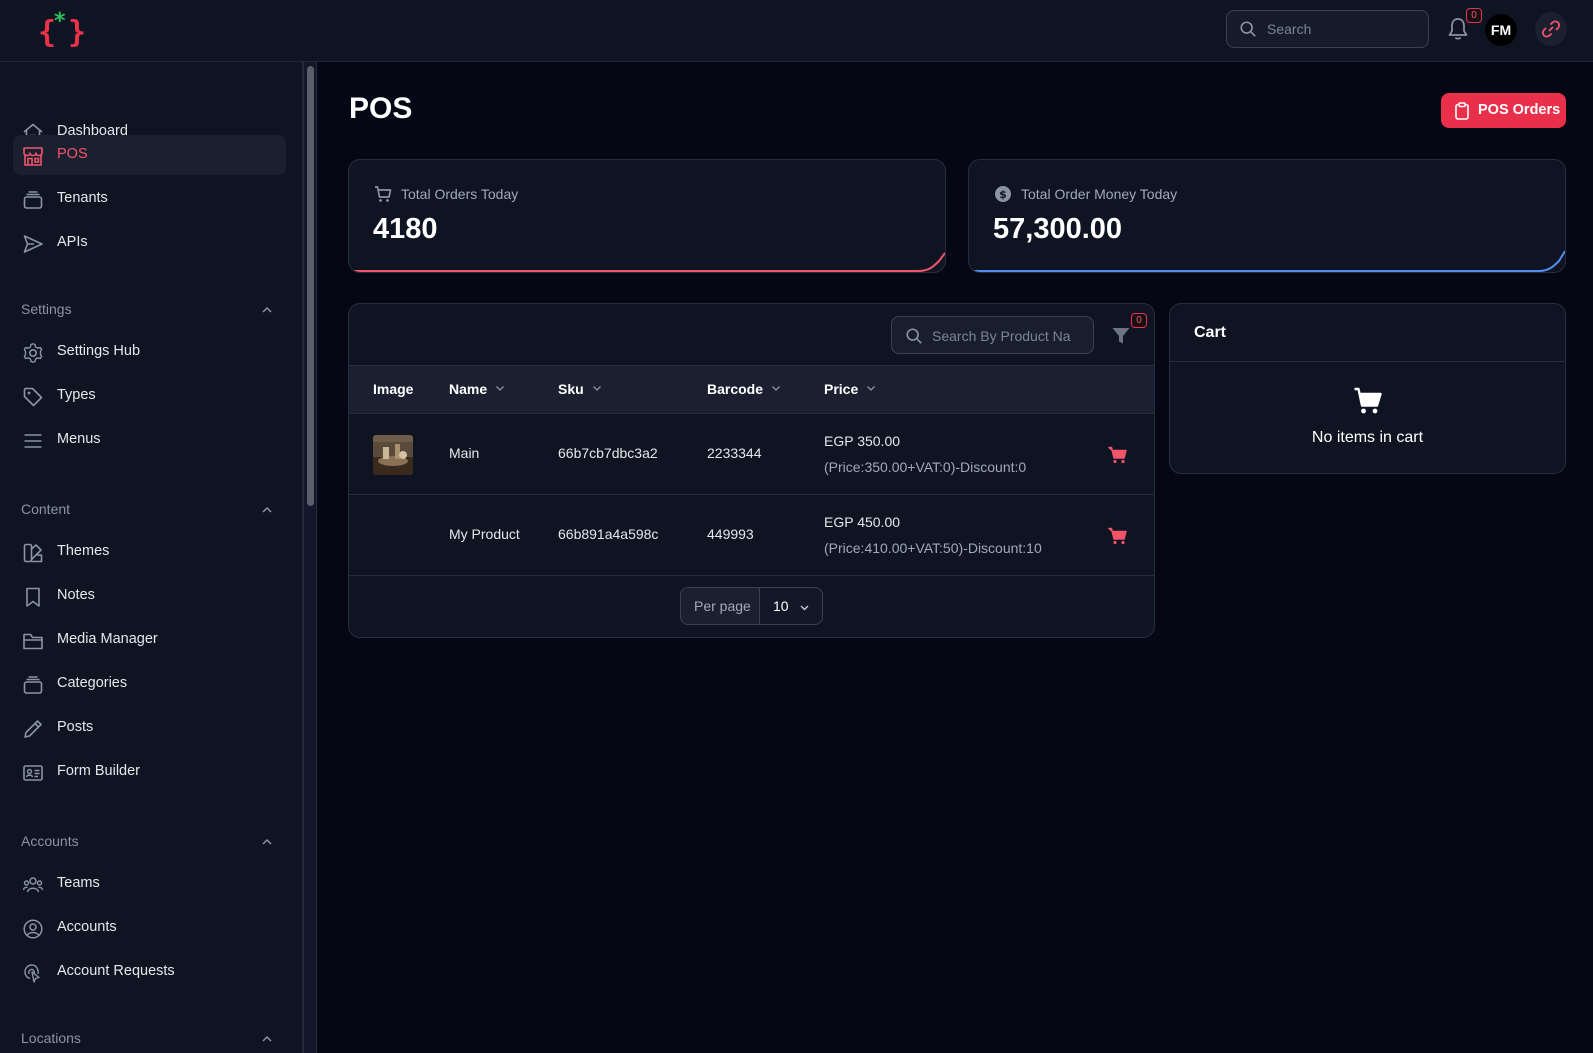 This screenshot has width=1593, height=1053. I want to click on sidebar-item-label: Types, so click(76, 395).